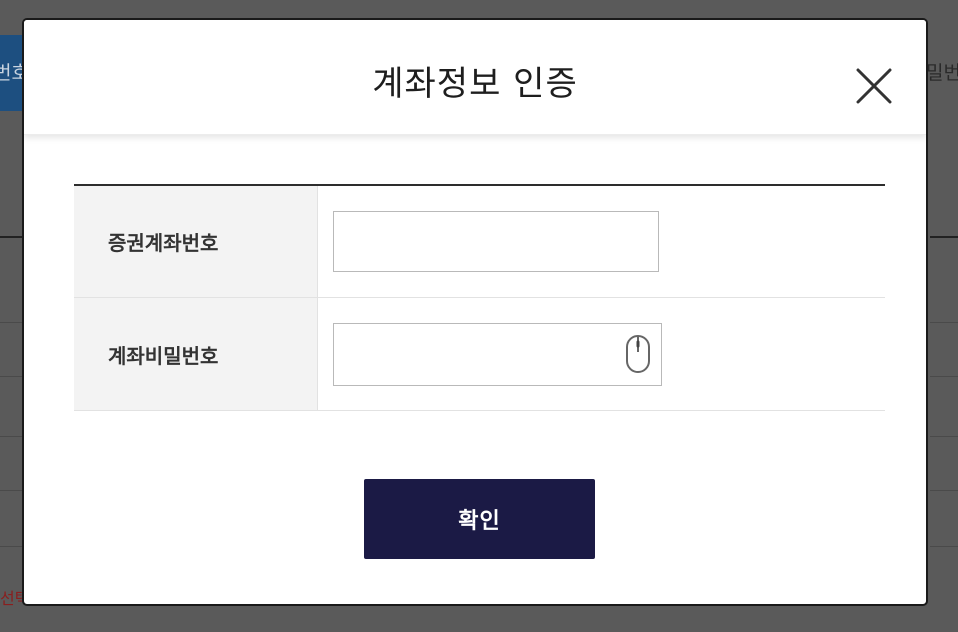  I want to click on background-red-label: 선택, so click(12, 598).